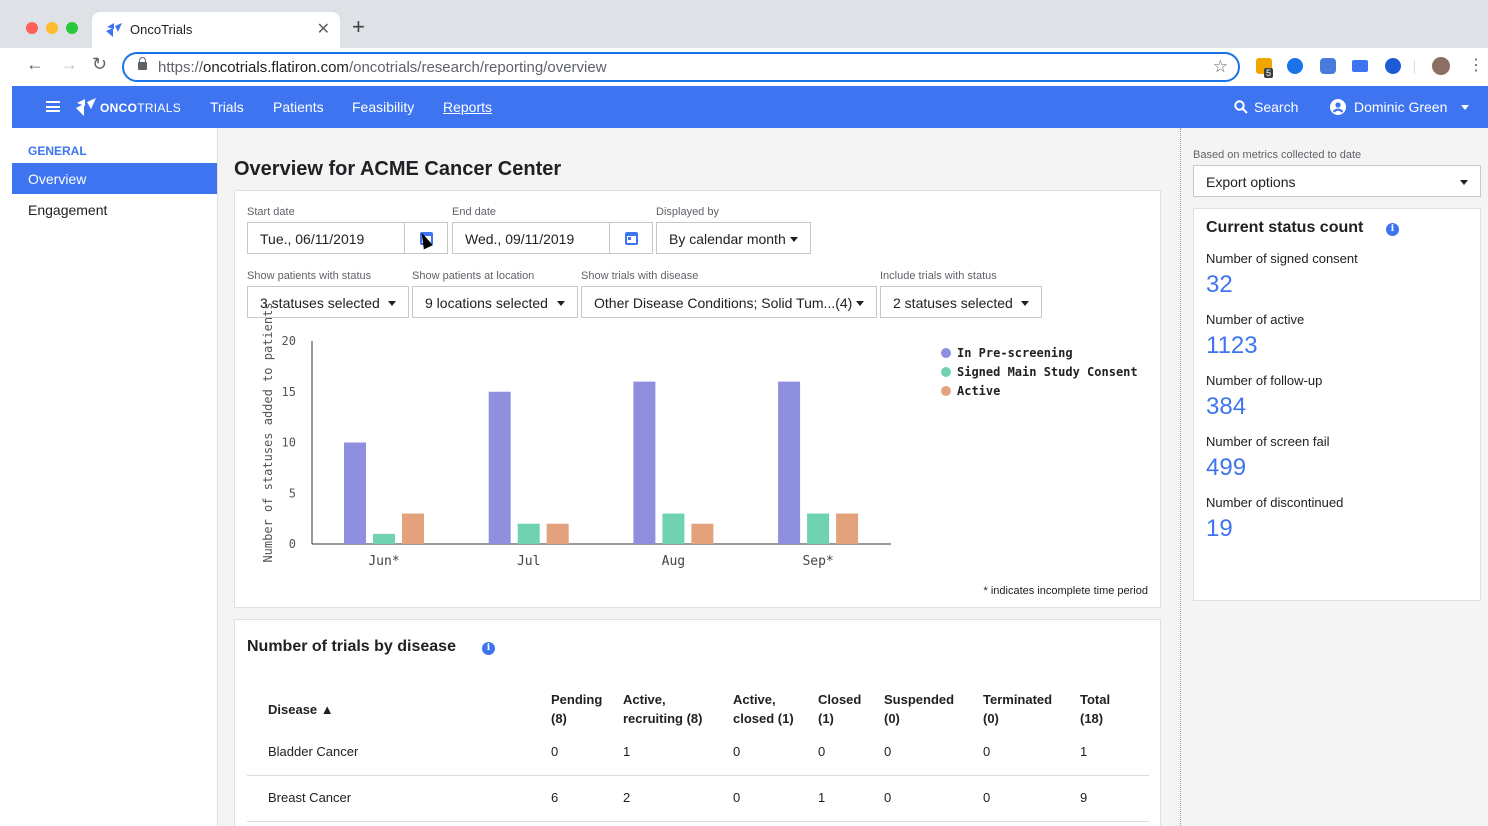 Image resolution: width=1488 pixels, height=826 pixels. I want to click on browser-tab: OncoTrials ✕, so click(216, 30).